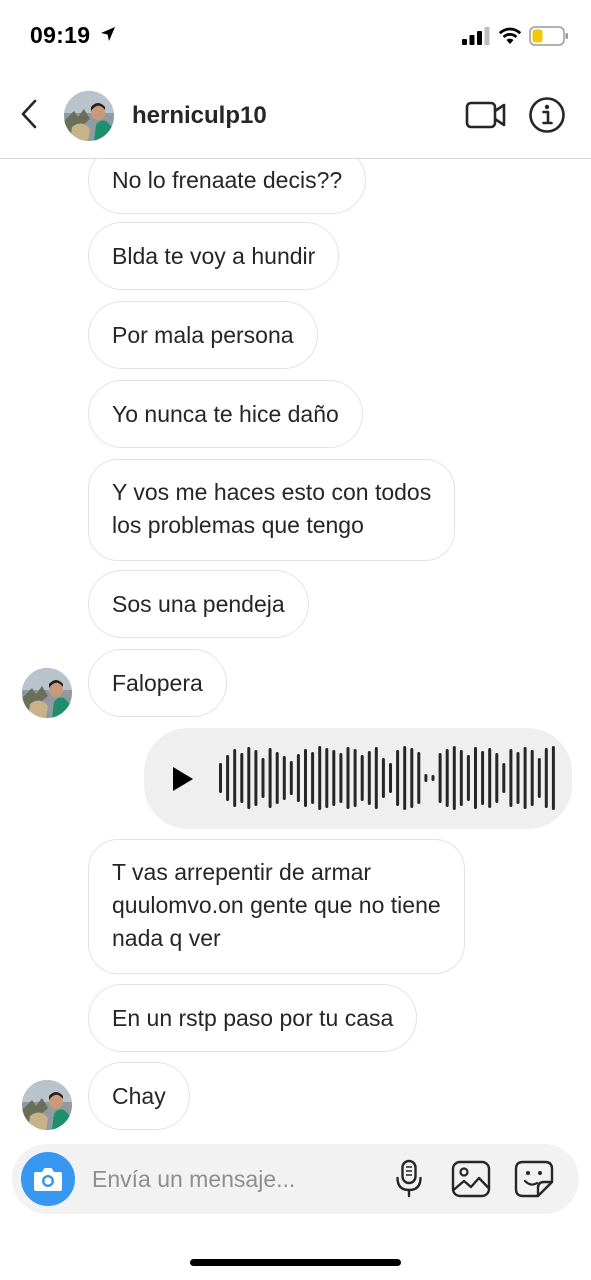 This screenshot has width=591, height=1280. What do you see at coordinates (295, 115) in the screenshot?
I see `chat-header: herniculp10` at bounding box center [295, 115].